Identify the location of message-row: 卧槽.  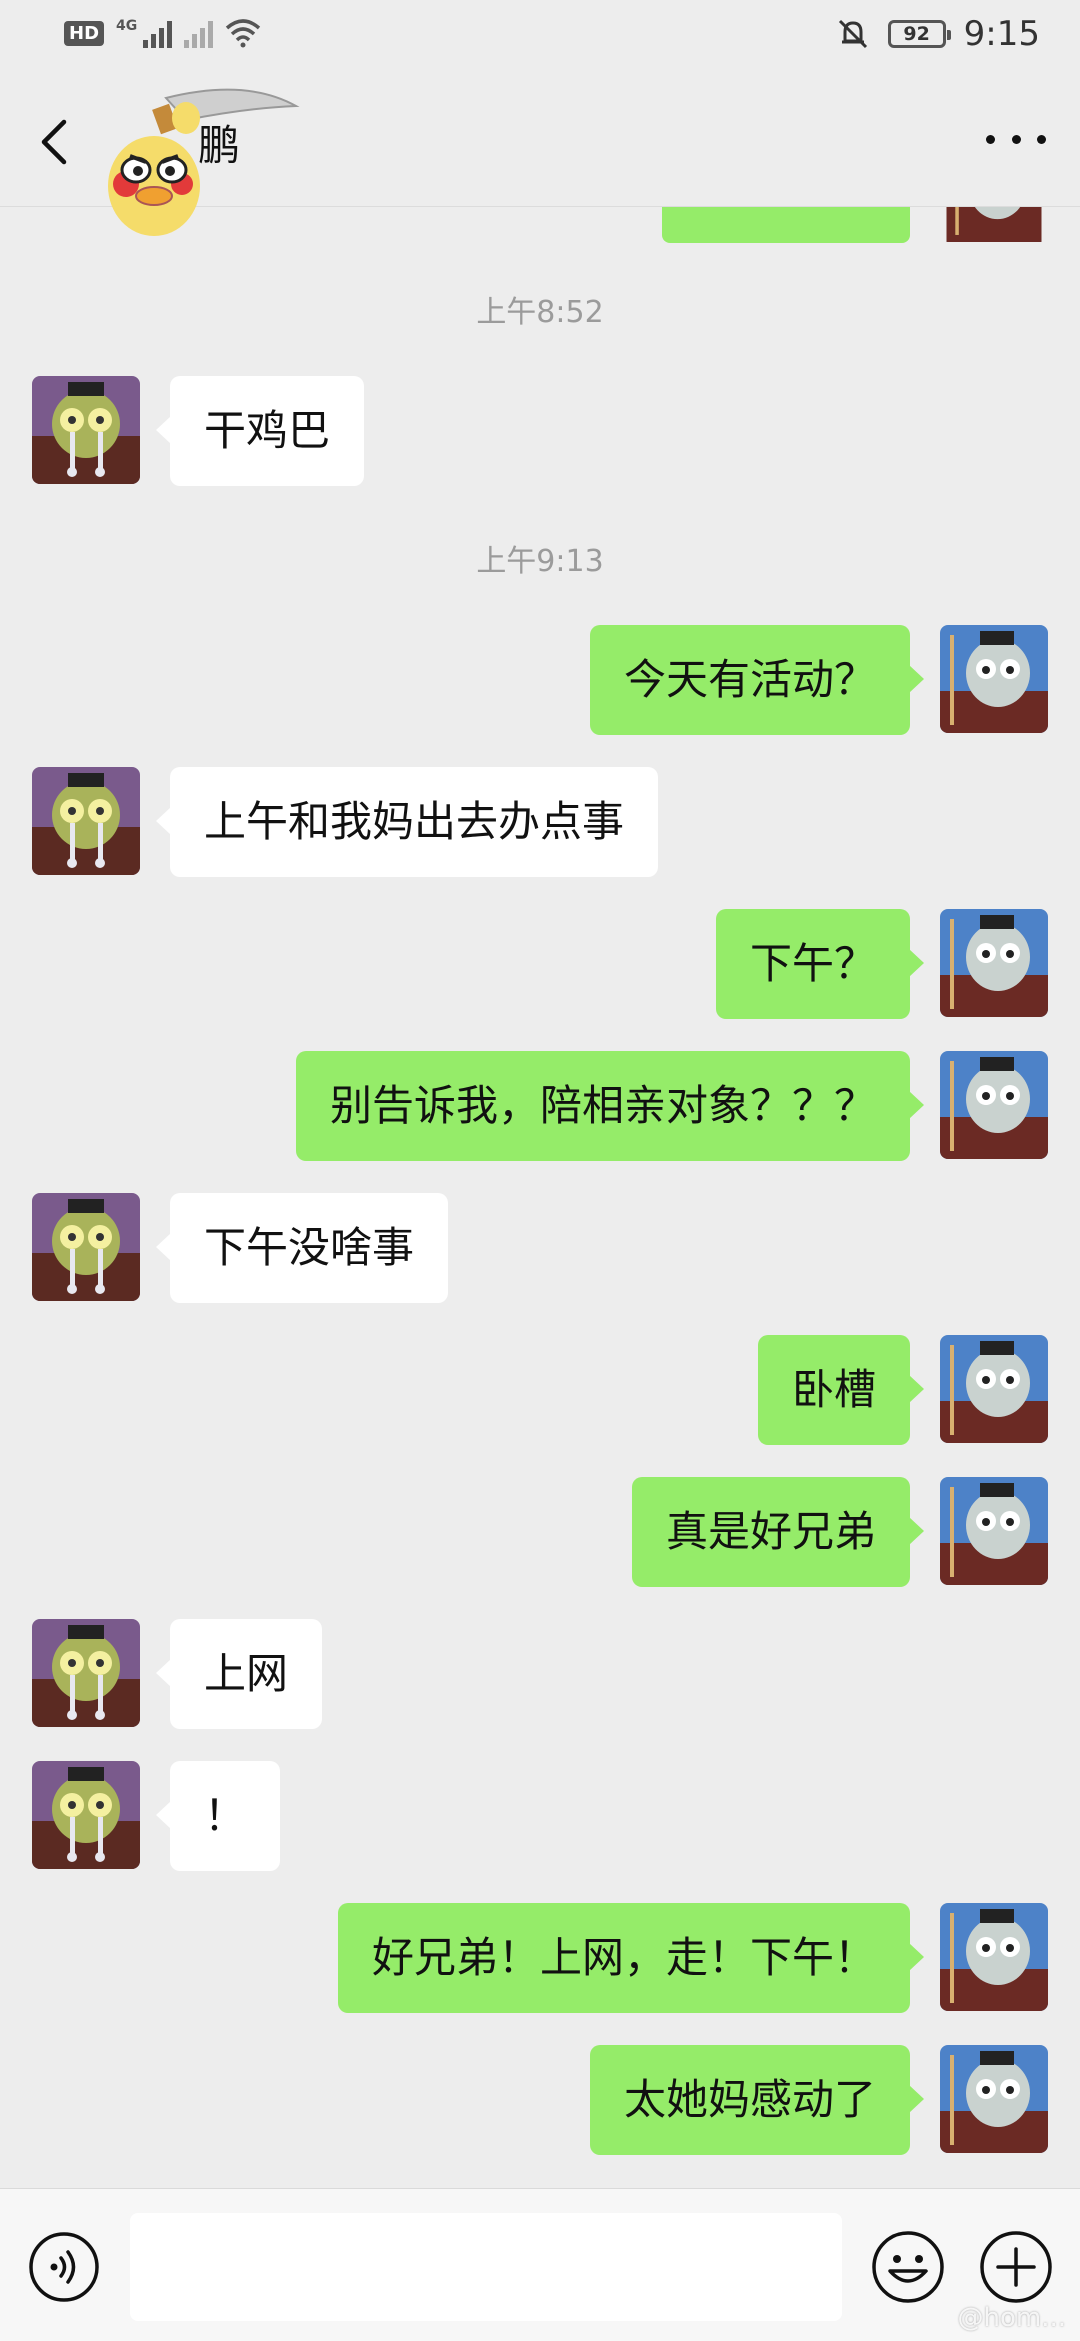
(540, 1390).